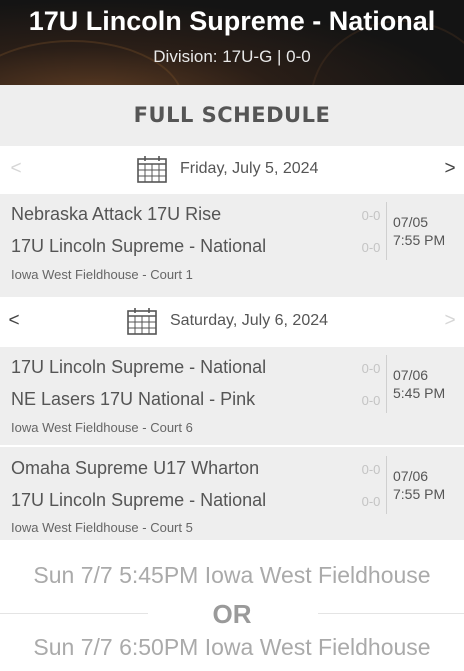 This screenshot has width=464, height=671. Describe the element at coordinates (135, 468) in the screenshot. I see `team-home: Omaha Supreme U17 Wharton` at that location.